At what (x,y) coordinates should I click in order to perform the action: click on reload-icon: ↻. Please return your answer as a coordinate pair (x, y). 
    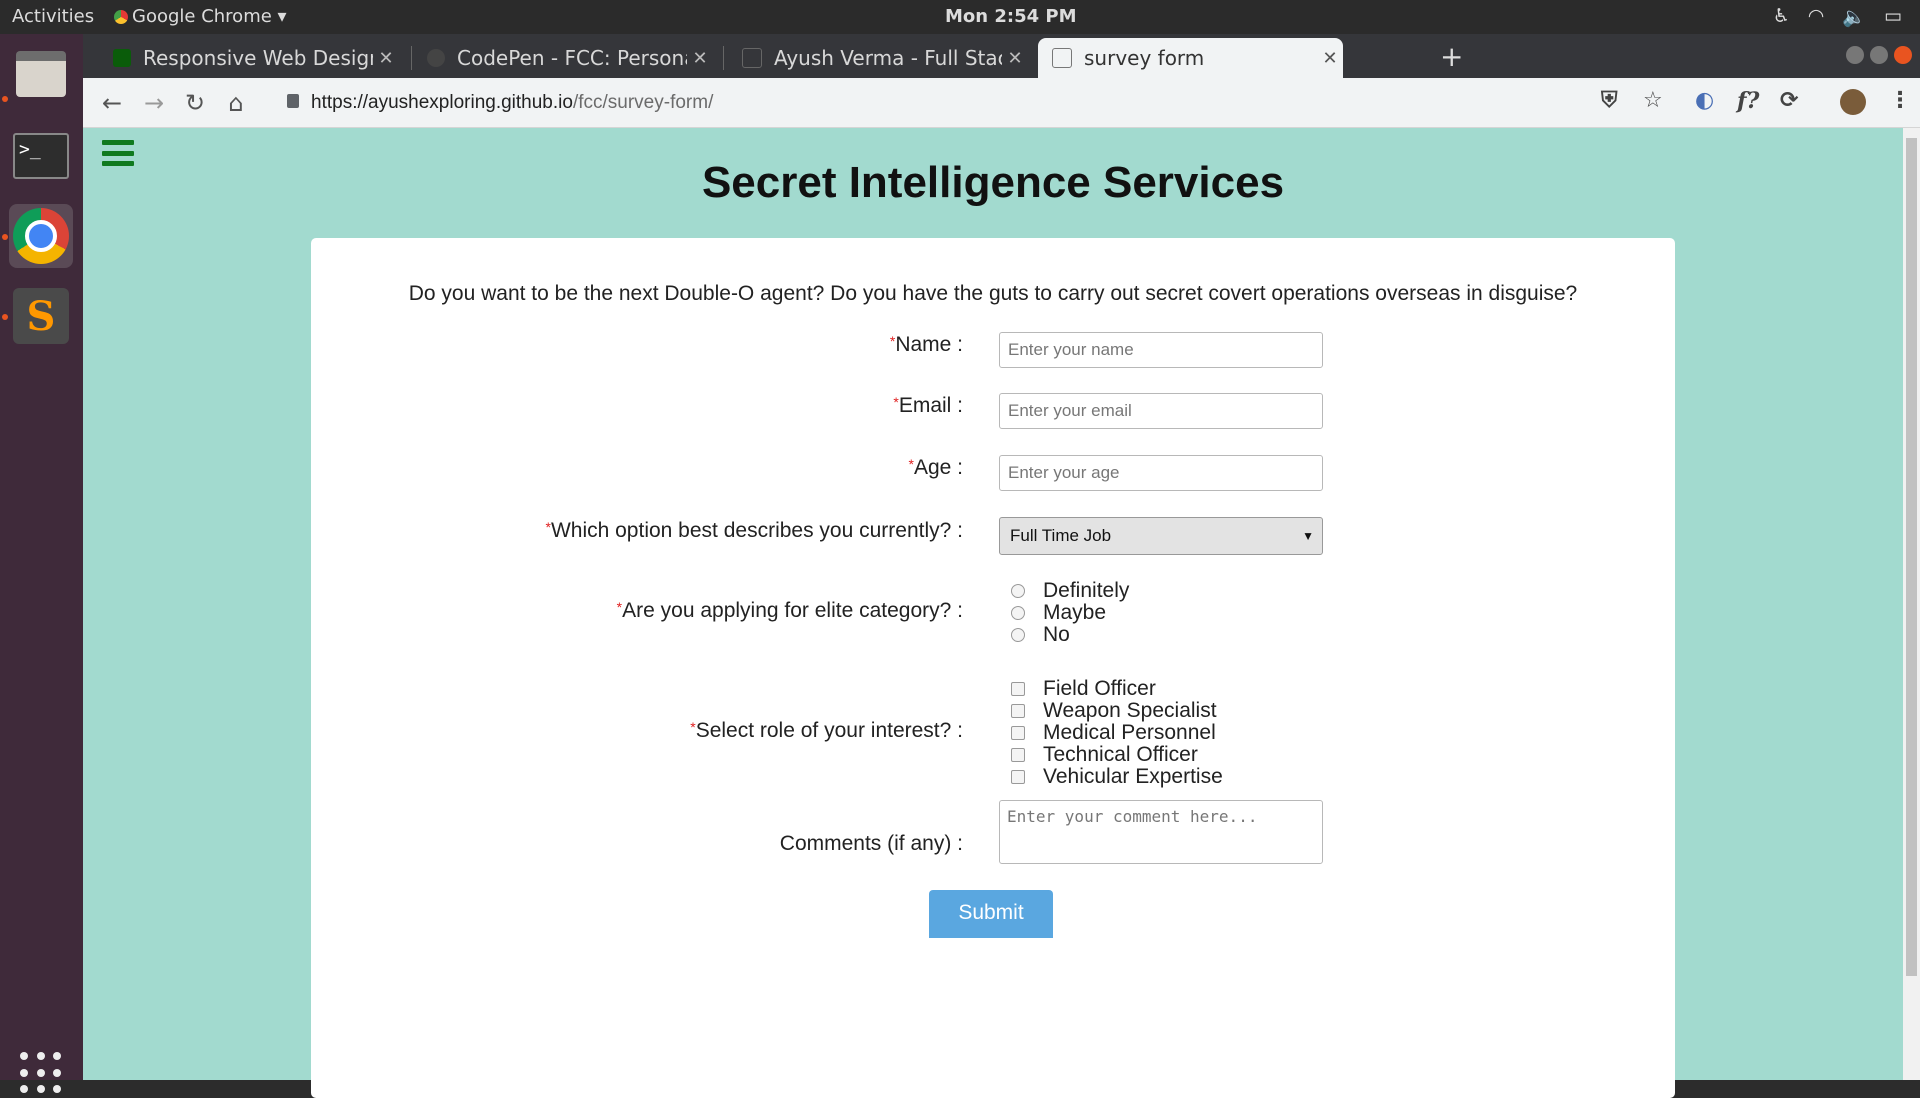
    Looking at the image, I should click on (195, 103).